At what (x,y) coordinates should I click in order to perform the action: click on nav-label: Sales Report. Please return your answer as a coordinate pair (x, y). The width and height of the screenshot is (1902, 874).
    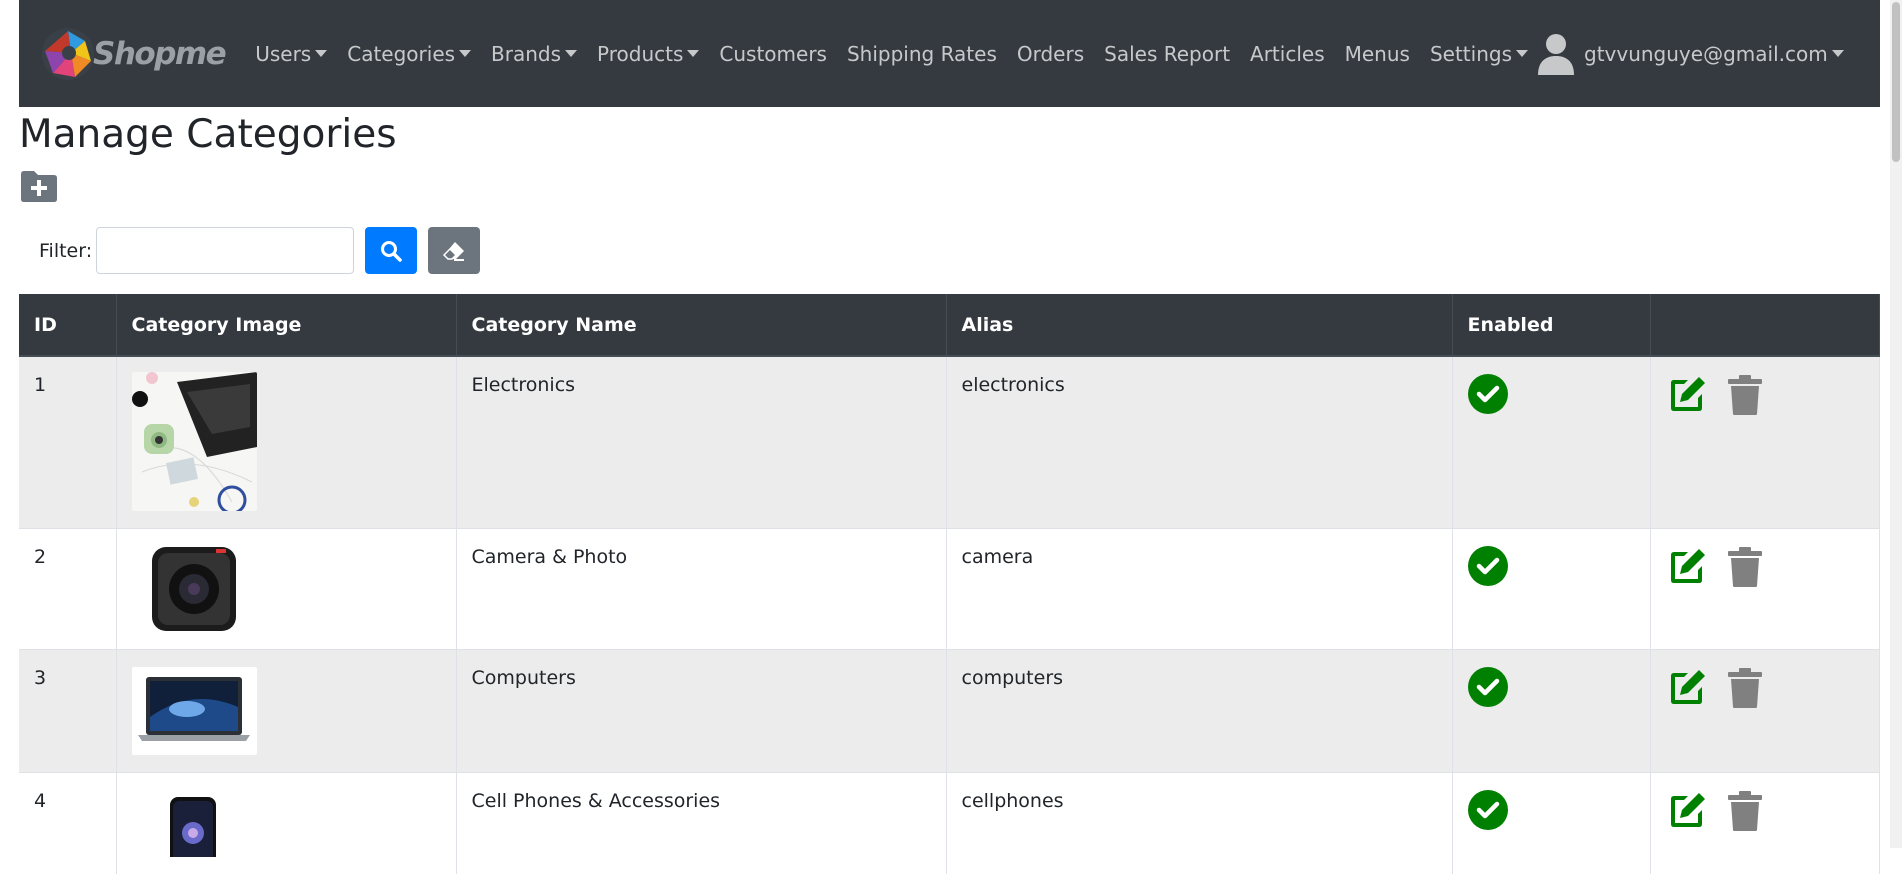
    Looking at the image, I should click on (1167, 54).